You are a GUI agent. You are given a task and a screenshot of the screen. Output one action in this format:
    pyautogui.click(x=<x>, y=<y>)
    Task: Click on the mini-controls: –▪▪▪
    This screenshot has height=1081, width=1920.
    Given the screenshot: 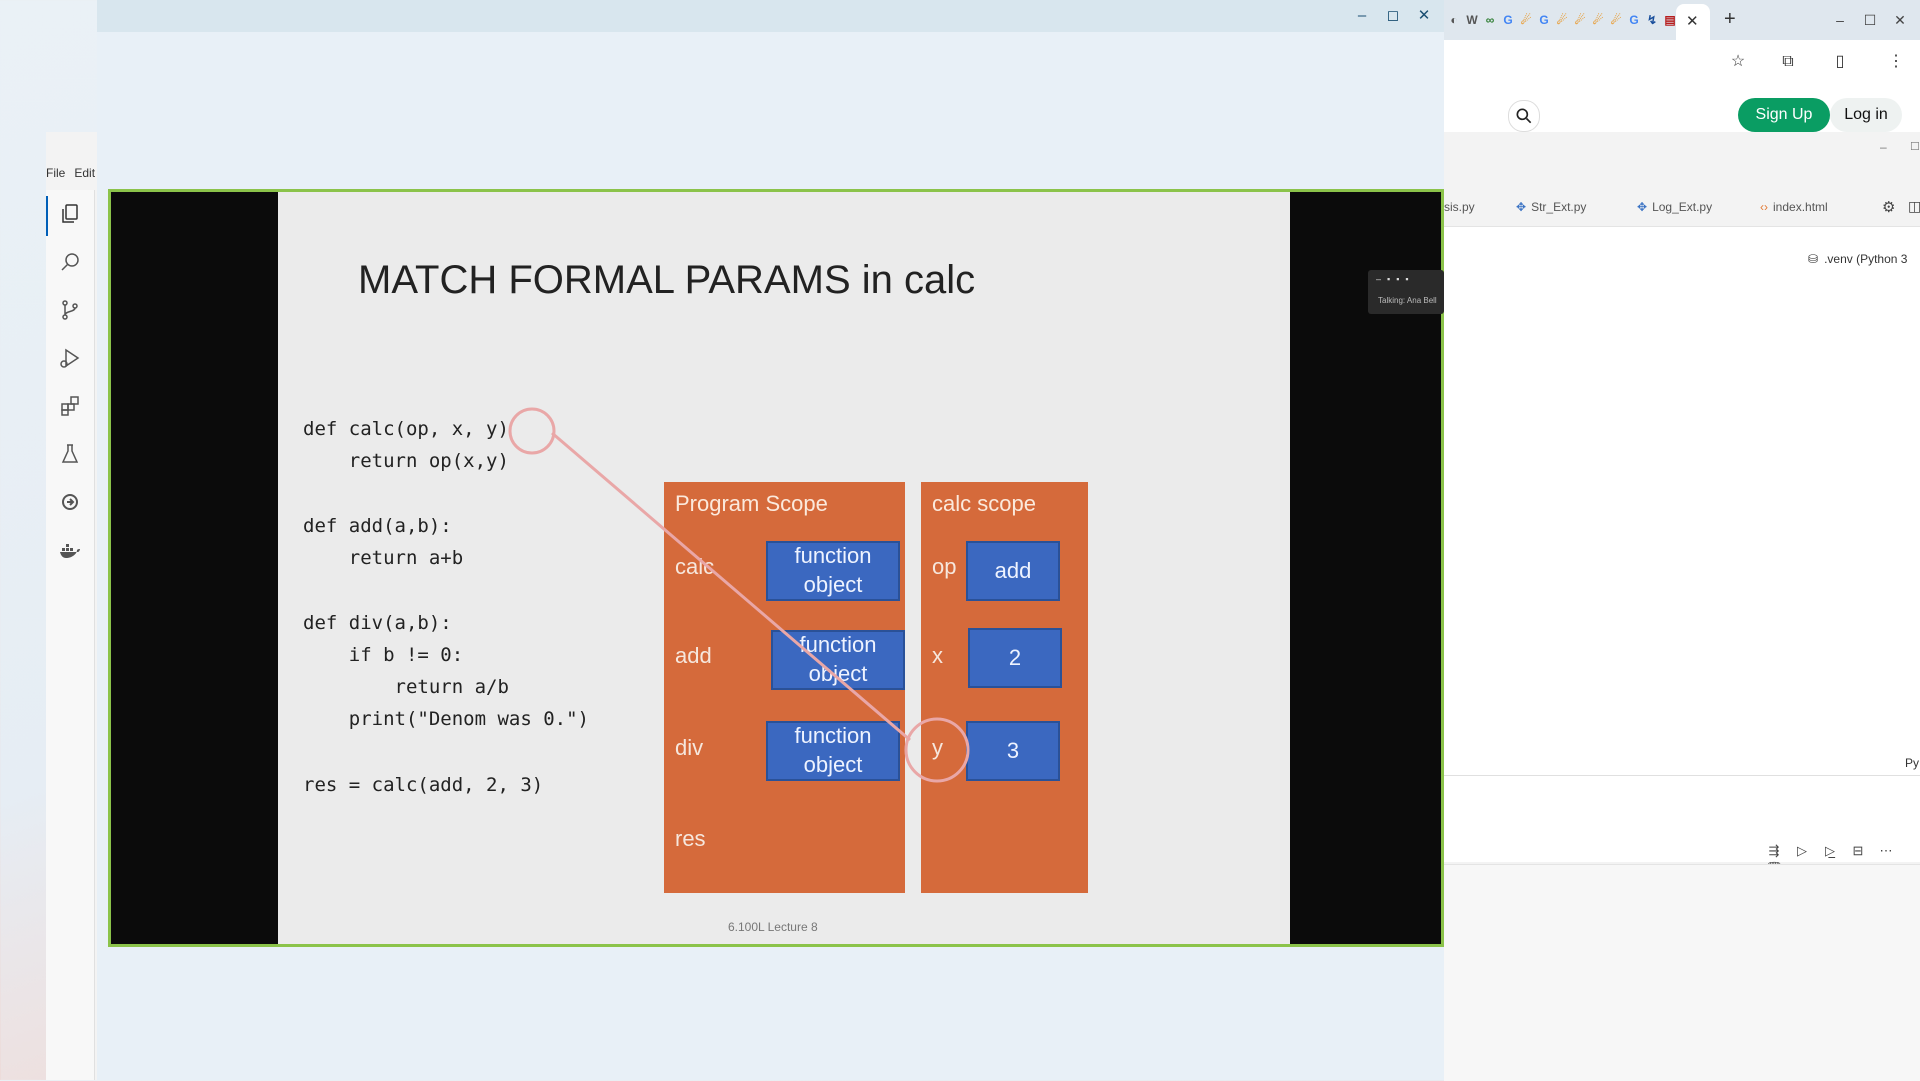 What is the action you would take?
    pyautogui.click(x=1395, y=279)
    